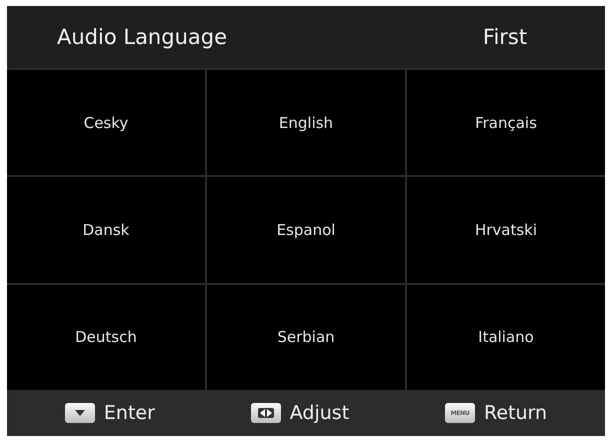  I want to click on language-option: Hrvatski, so click(506, 230).